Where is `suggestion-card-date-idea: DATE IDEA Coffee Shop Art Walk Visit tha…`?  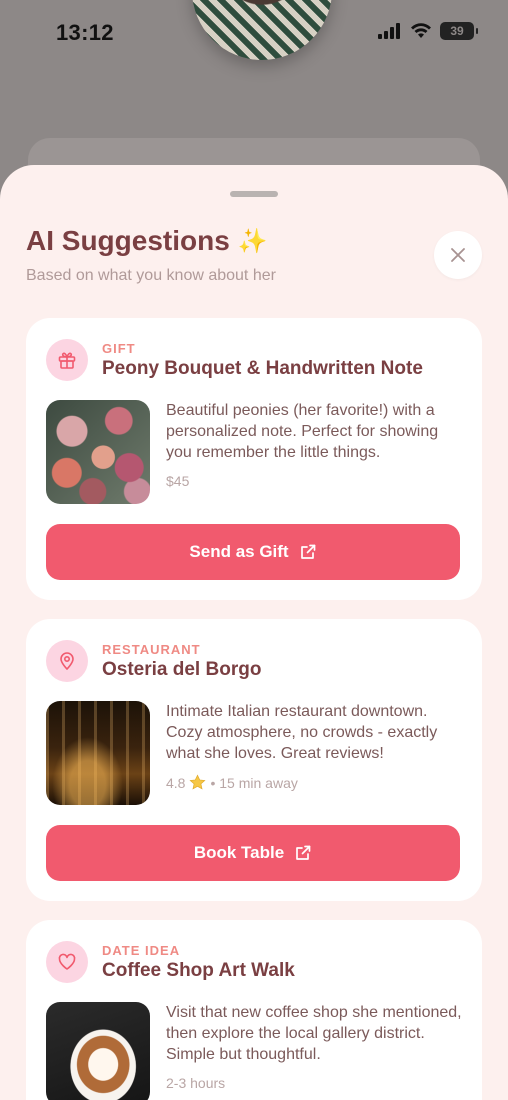
suggestion-card-date-idea: DATE IDEA Coffee Shop Art Walk Visit tha… is located at coordinates (254, 1010).